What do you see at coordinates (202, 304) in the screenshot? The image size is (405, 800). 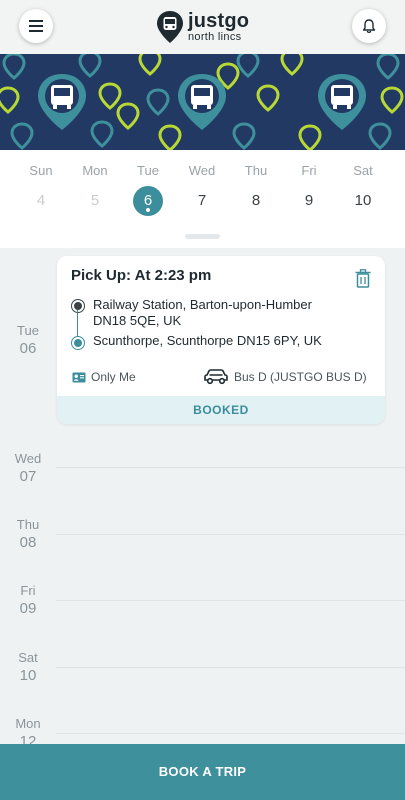 I see `pickup-address-line1: Railway Station, Barton-upon-Humber` at bounding box center [202, 304].